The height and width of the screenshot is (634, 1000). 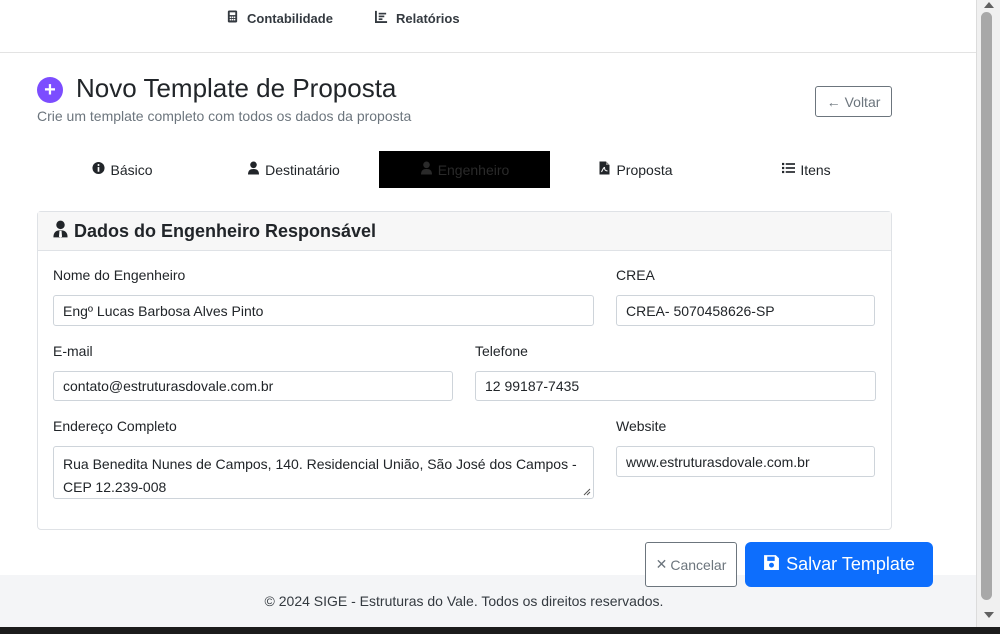 What do you see at coordinates (604, 169) in the screenshot?
I see `file-pdf-icon` at bounding box center [604, 169].